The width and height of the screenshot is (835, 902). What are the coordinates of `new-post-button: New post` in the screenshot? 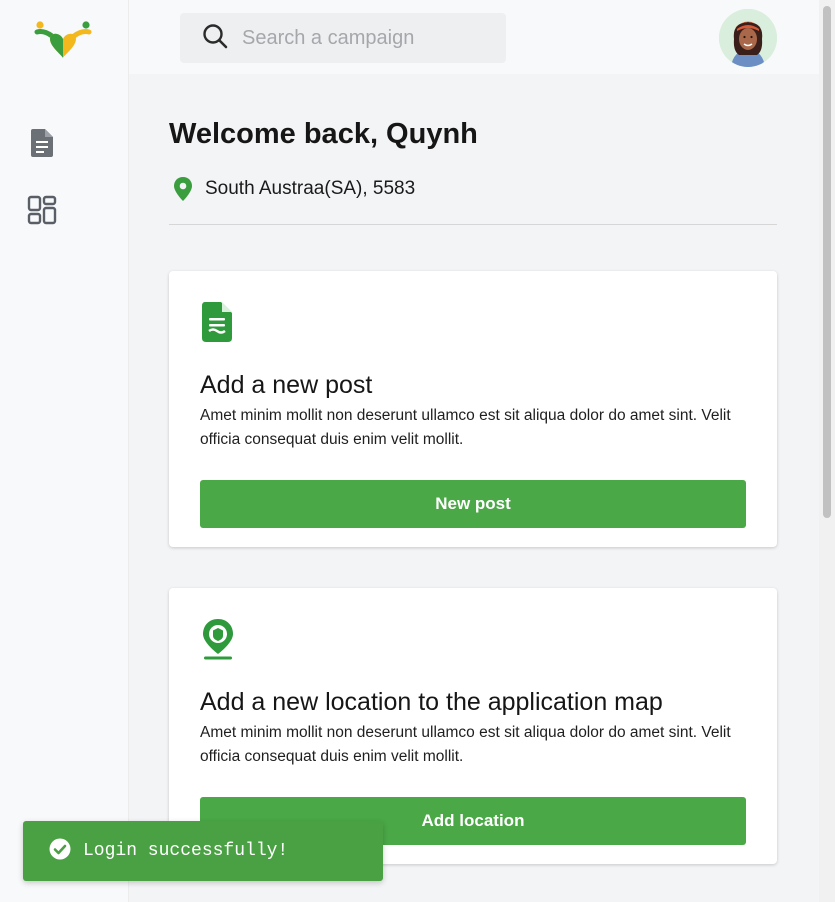 It's located at (473, 504).